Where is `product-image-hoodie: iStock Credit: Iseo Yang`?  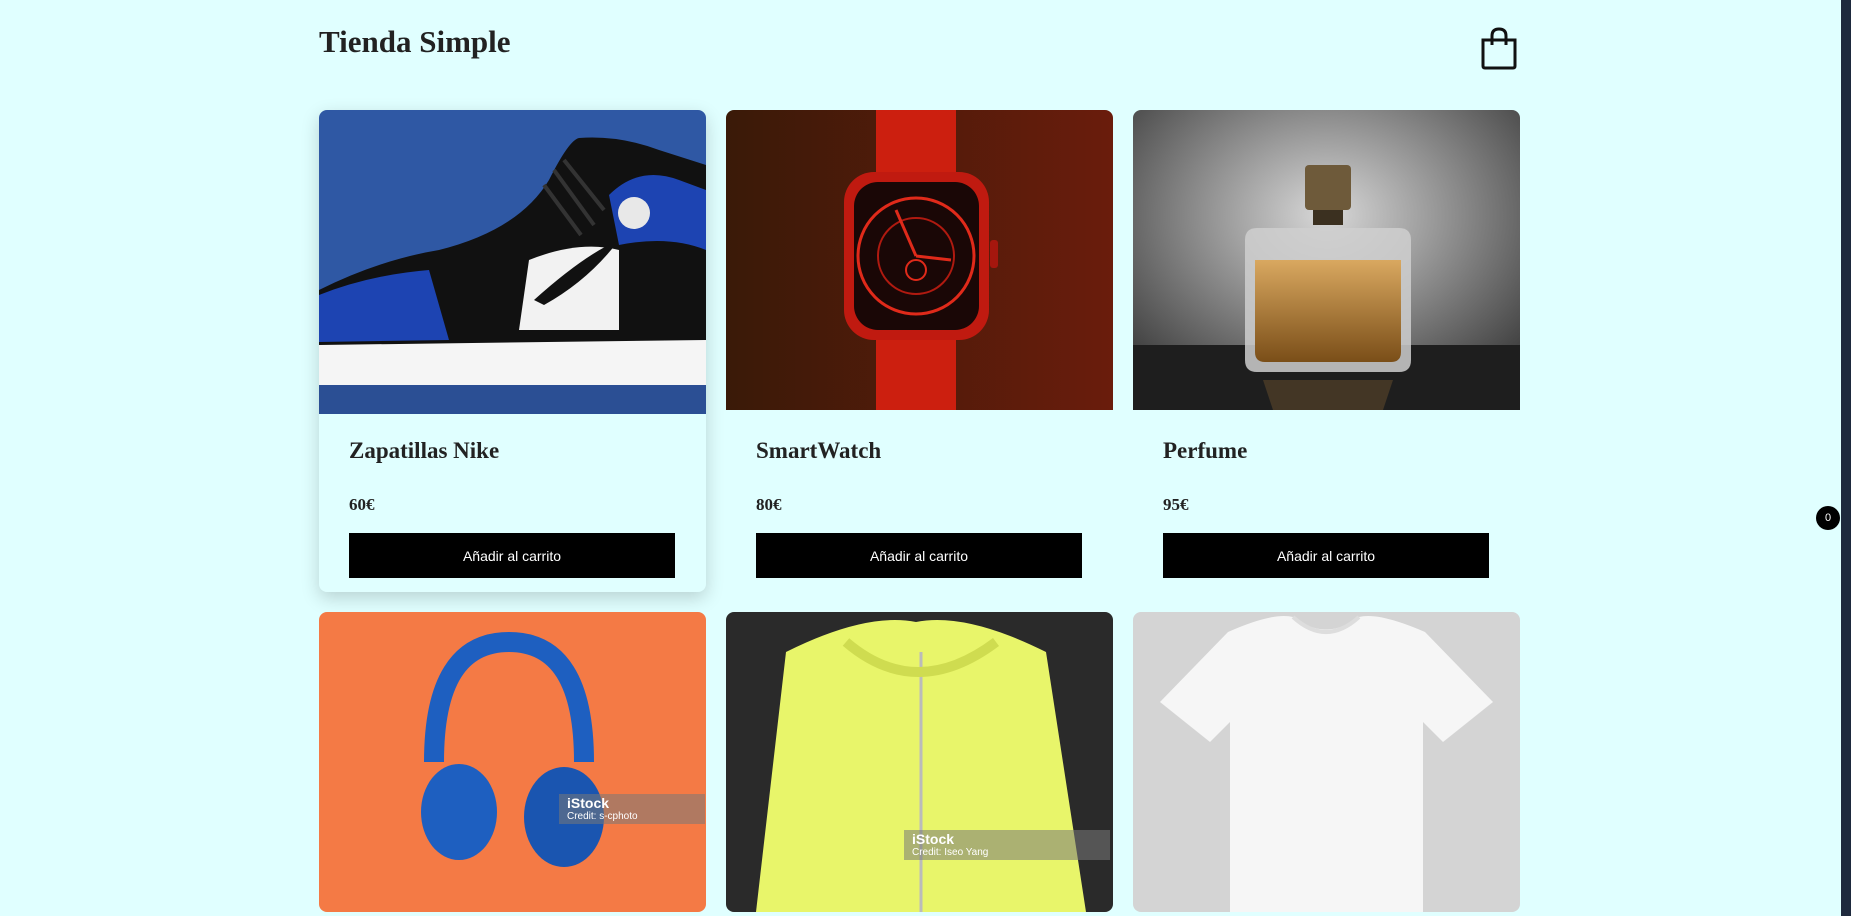
product-image-hoodie: iStock Credit: Iseo Yang is located at coordinates (919, 762).